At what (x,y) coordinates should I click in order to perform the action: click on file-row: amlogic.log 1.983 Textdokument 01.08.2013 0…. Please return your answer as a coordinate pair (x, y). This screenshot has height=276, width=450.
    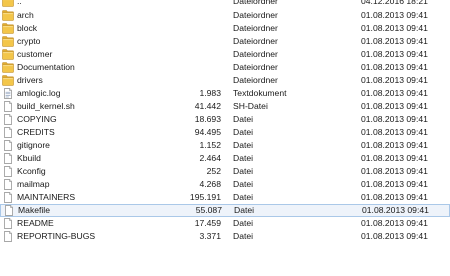
    Looking at the image, I should click on (225, 93).